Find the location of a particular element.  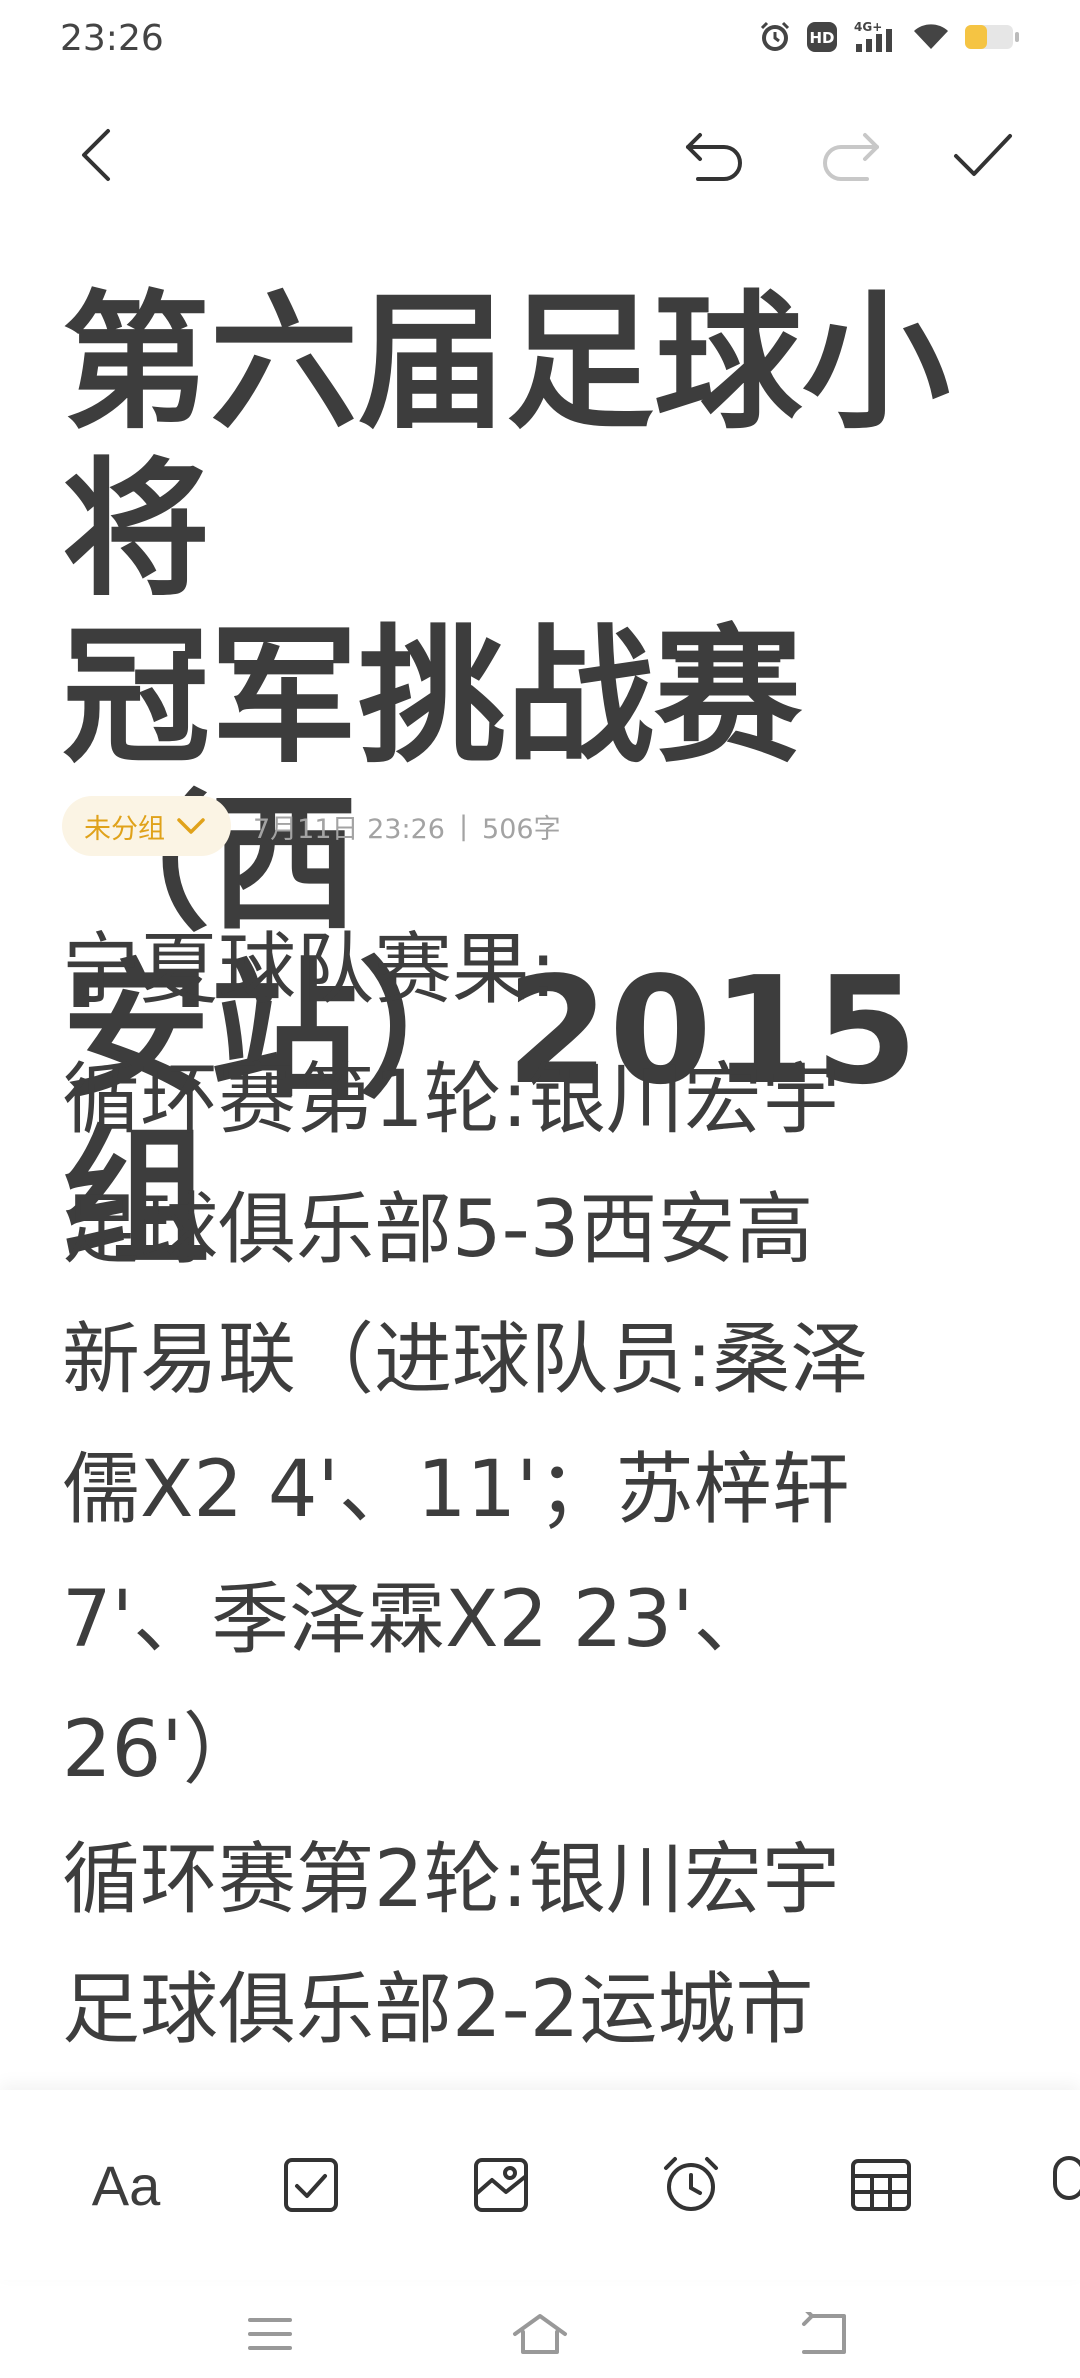

svg-text: 4G+ is located at coordinates (868, 27).